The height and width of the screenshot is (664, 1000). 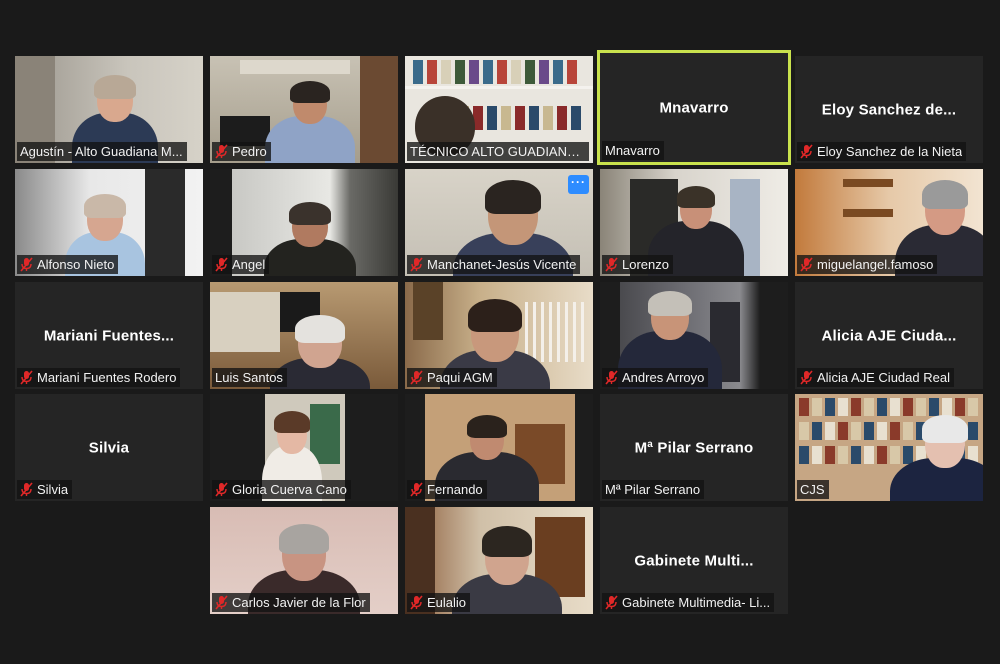 What do you see at coordinates (304, 109) in the screenshot?
I see `participant-tile: Pedro` at bounding box center [304, 109].